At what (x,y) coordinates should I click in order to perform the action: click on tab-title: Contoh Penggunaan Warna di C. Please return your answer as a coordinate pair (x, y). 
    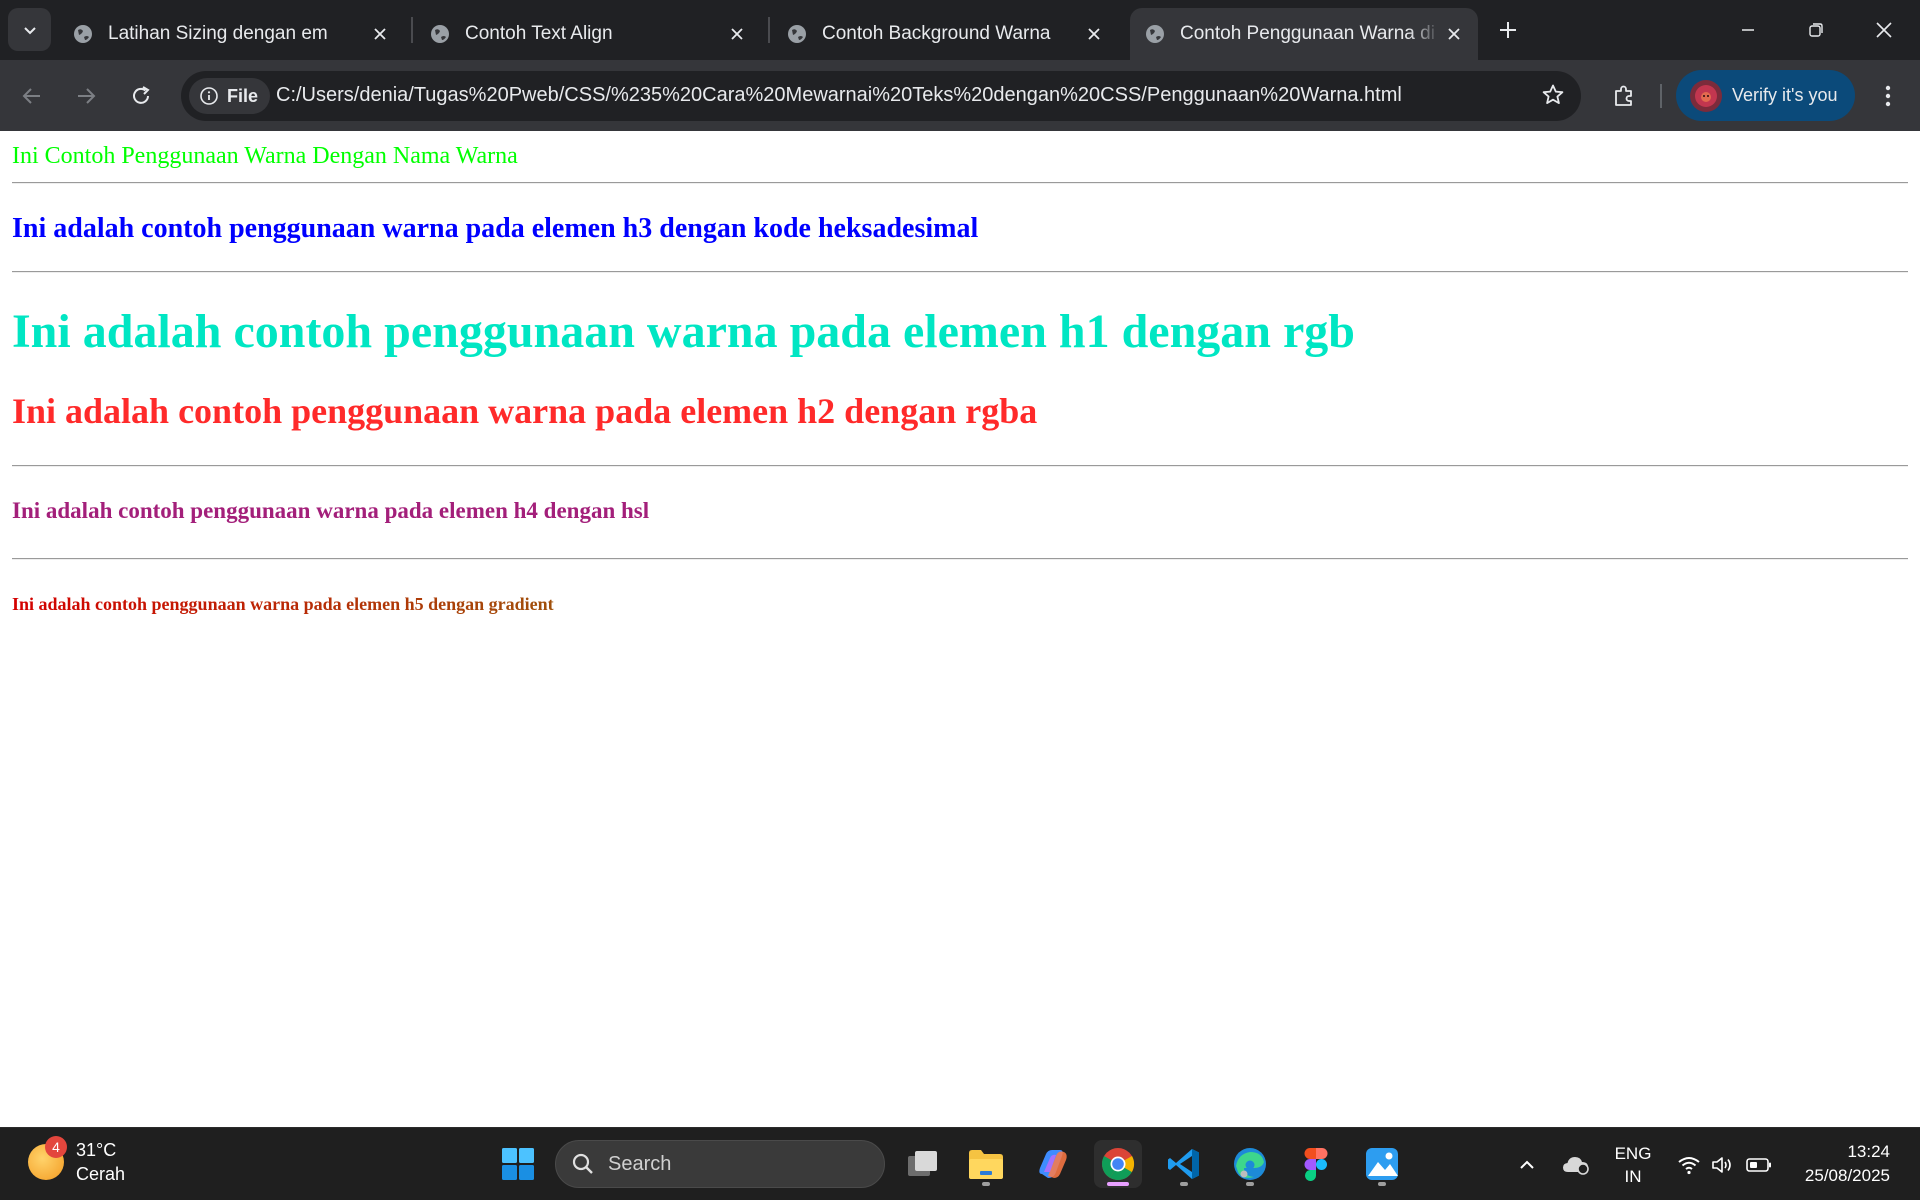
    Looking at the image, I should click on (1310, 33).